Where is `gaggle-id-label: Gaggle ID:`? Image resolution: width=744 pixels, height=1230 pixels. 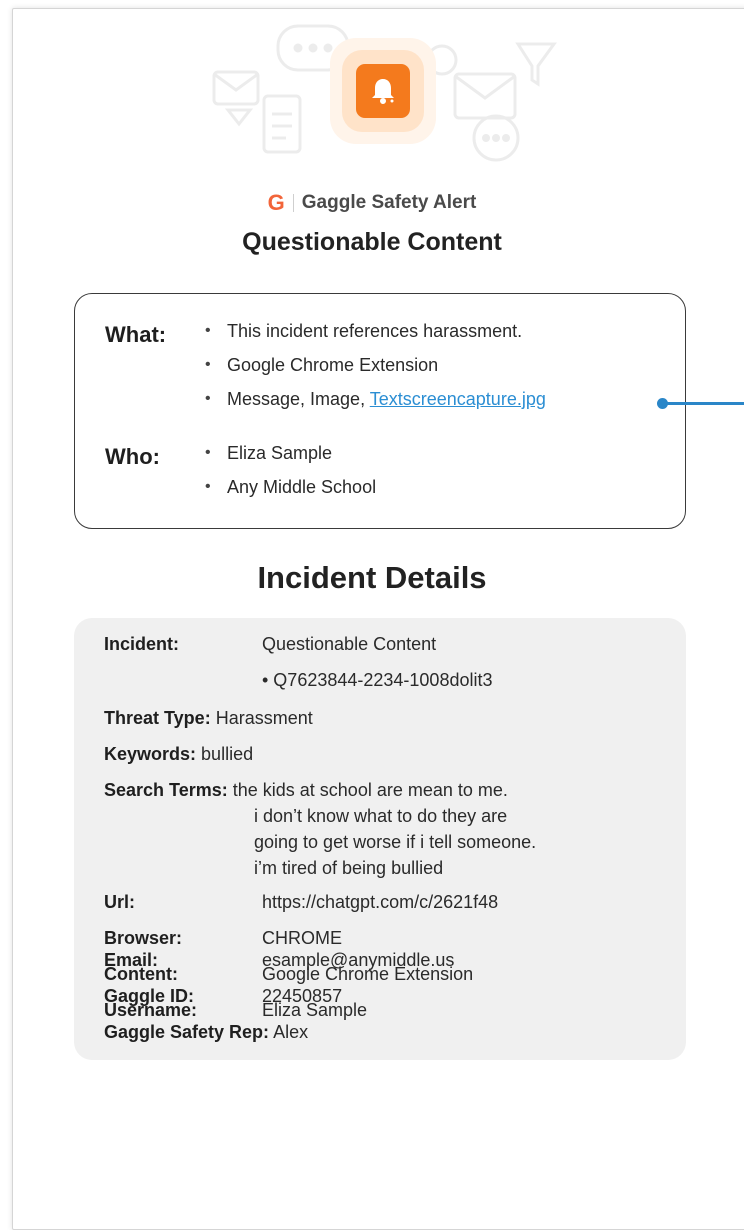
gaggle-id-label: Gaggle ID: is located at coordinates (149, 996).